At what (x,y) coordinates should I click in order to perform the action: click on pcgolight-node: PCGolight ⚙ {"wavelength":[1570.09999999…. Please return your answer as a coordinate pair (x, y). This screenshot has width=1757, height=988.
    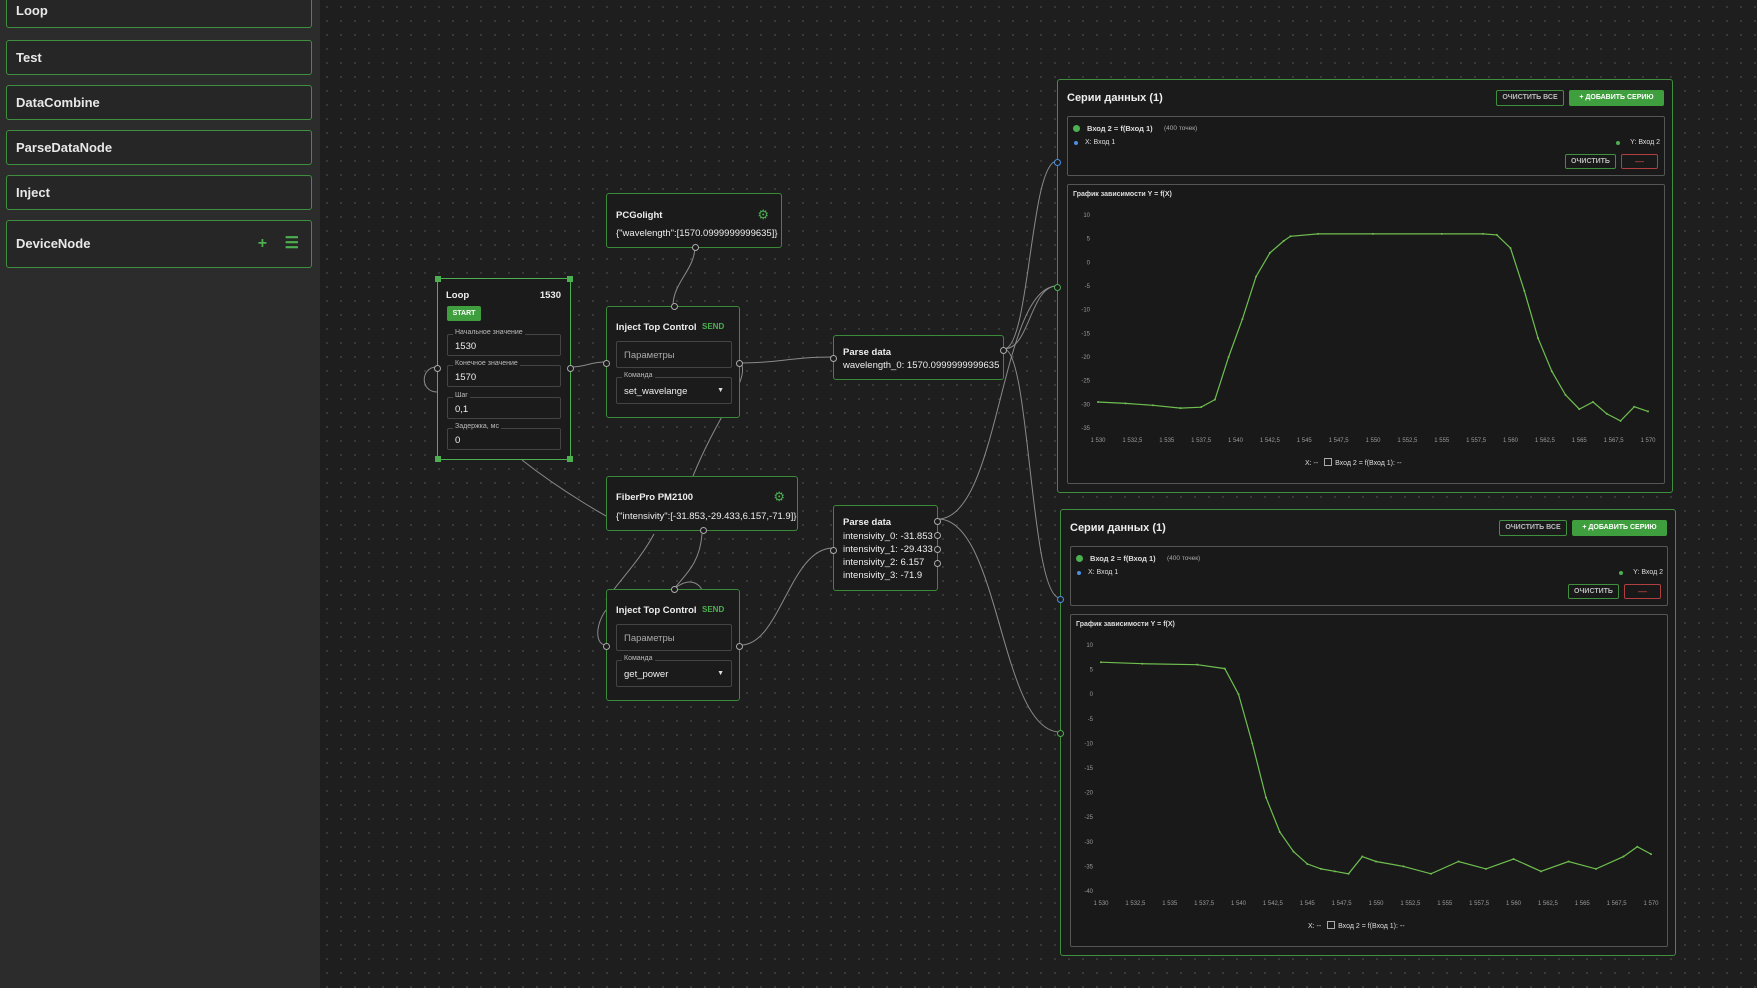
    Looking at the image, I should click on (694, 222).